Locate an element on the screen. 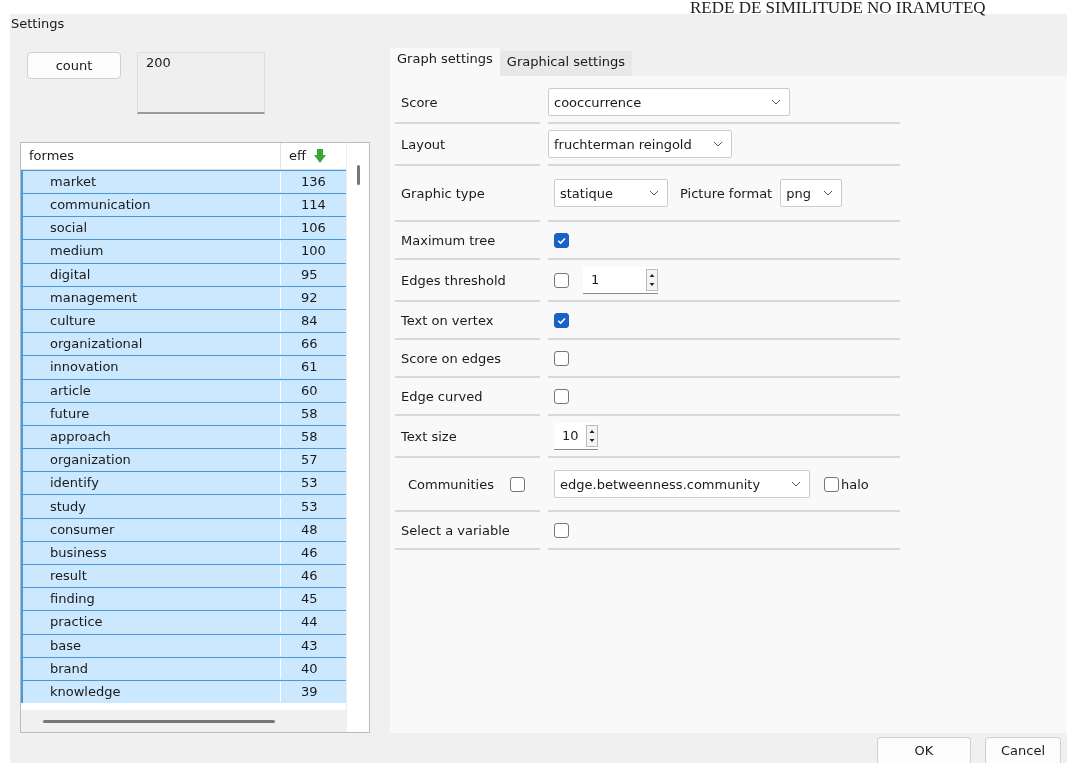  list-row: social 106 is located at coordinates (183, 228).